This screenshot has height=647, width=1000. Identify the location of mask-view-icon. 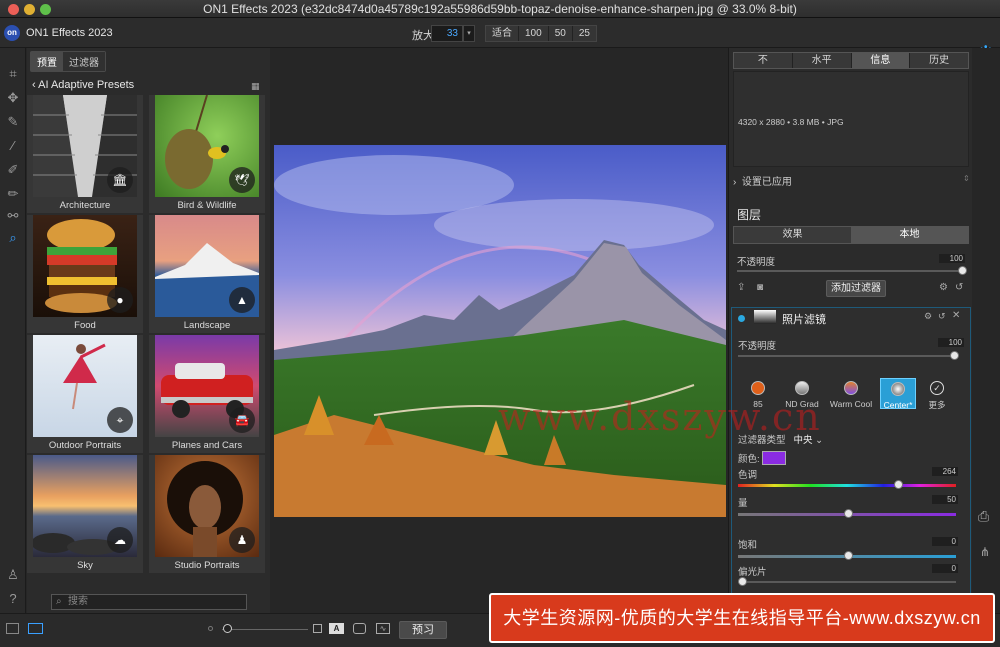
(359, 628).